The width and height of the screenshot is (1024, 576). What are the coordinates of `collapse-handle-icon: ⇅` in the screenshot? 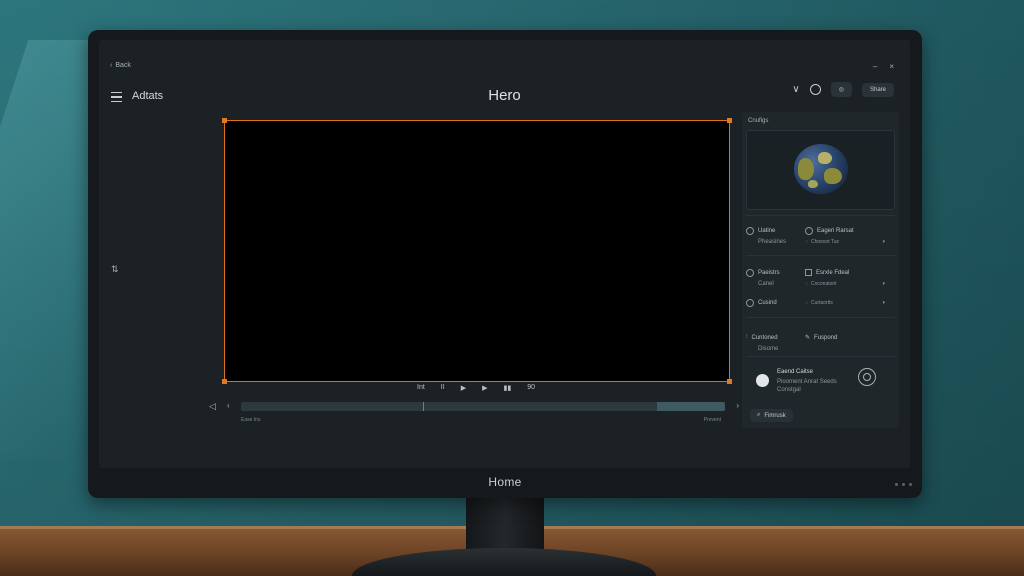 It's located at (115, 269).